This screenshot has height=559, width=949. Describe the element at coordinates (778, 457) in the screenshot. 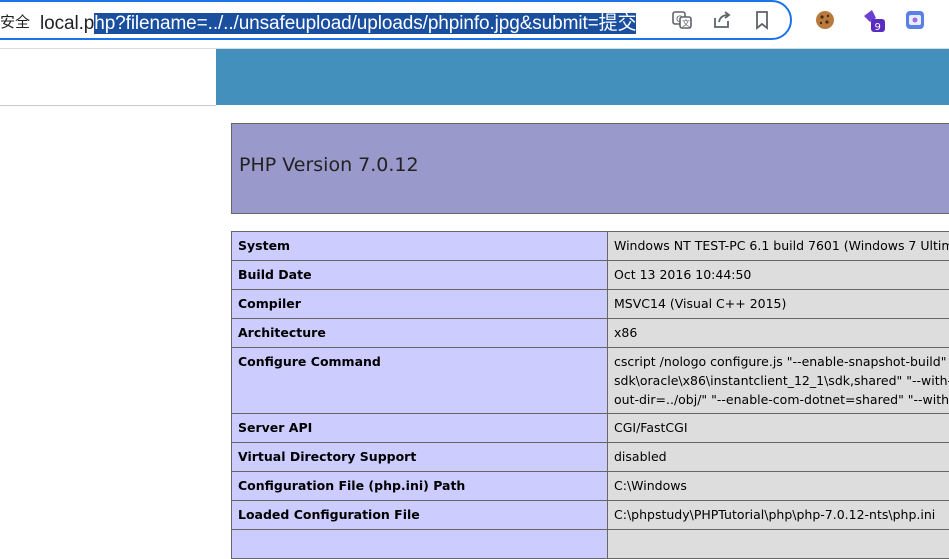

I see `row-value: disabled` at that location.